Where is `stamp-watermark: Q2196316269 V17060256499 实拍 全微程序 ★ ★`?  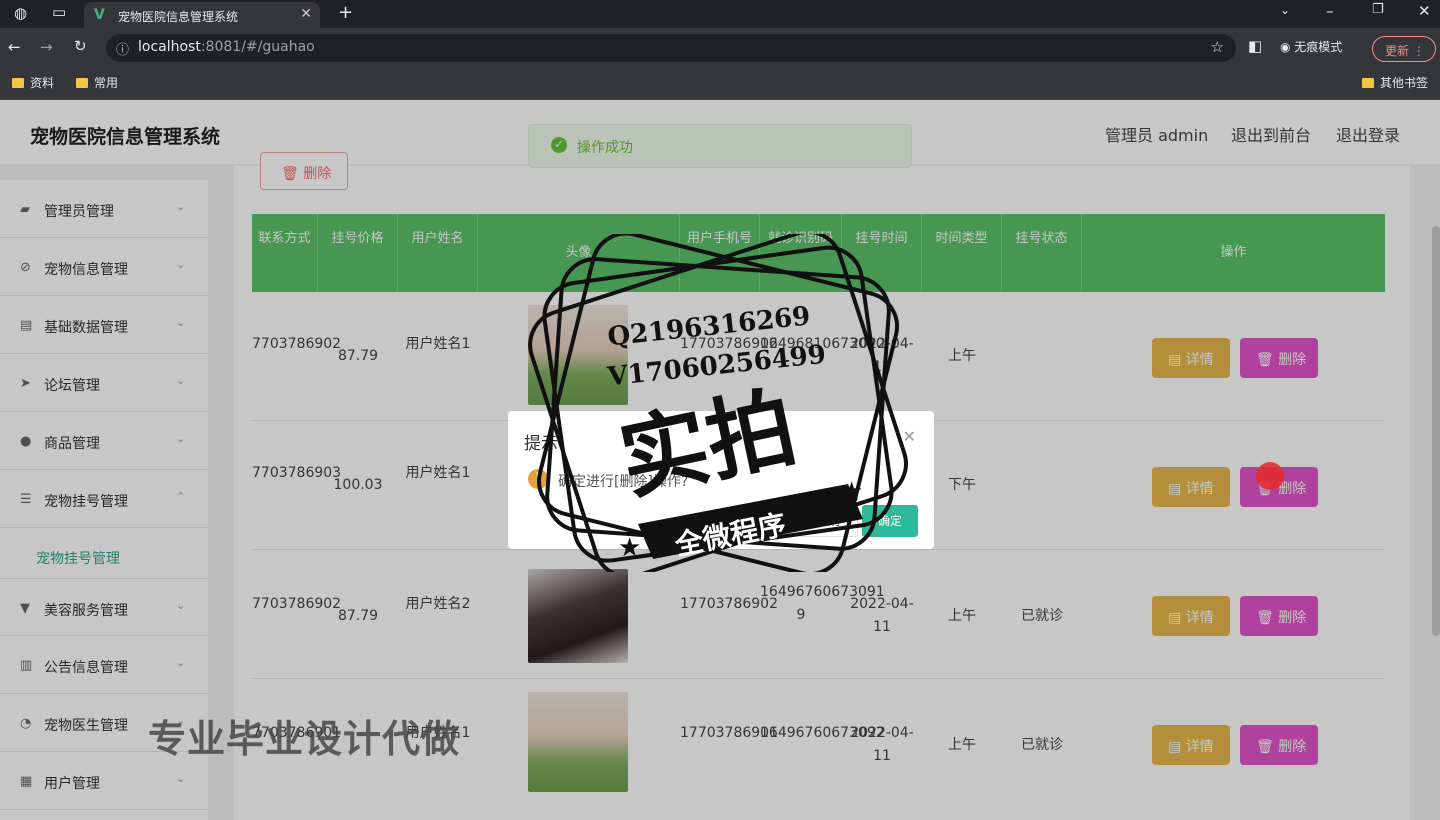 stamp-watermark: Q2196316269 V17060256499 实拍 全微程序 ★ ★ is located at coordinates (718, 403).